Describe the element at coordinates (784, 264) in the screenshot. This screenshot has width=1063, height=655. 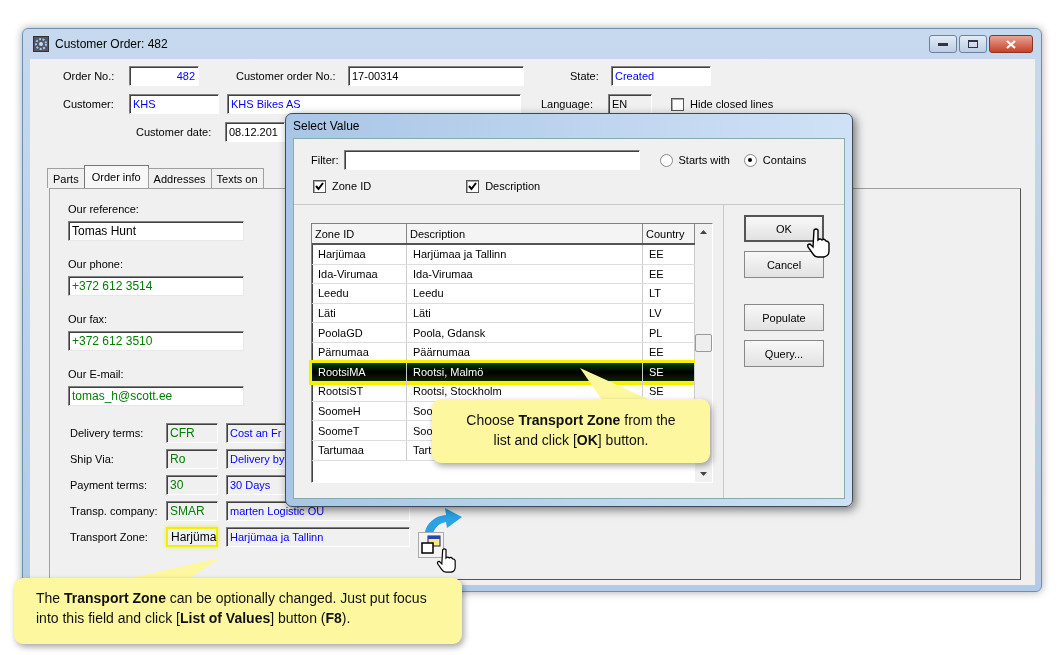
I see `dialog-button: Cancel` at that location.